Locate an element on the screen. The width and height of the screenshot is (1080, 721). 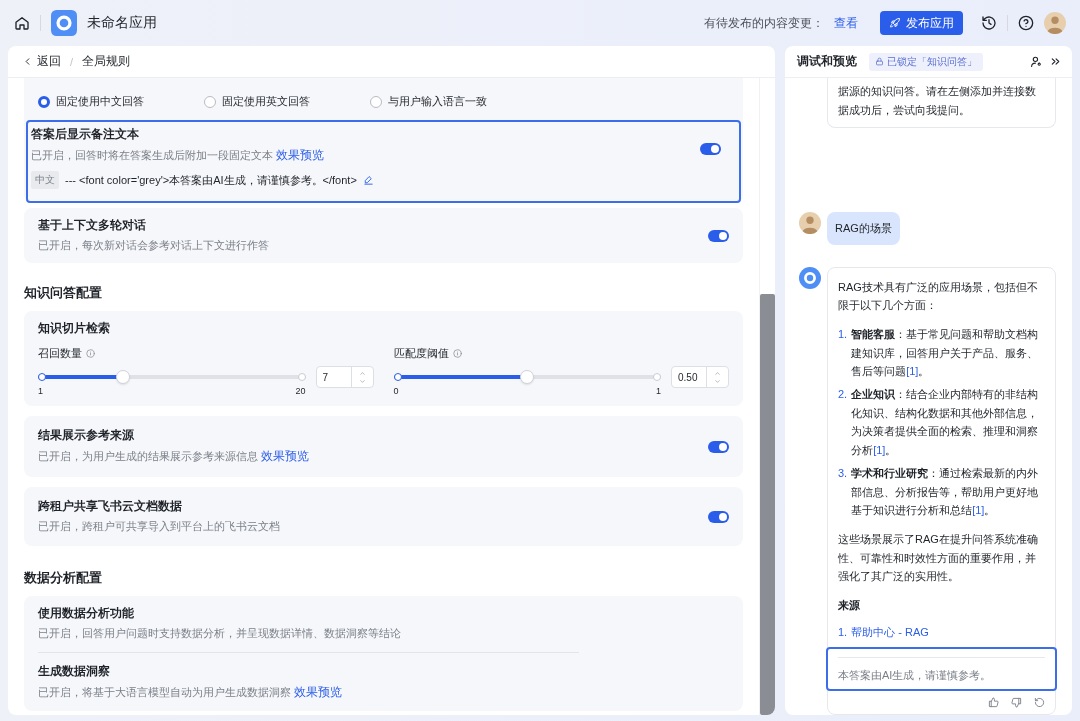
description: 已开启，跨租户可共享导入到平台上的飞书云文档 is located at coordinates (159, 526).